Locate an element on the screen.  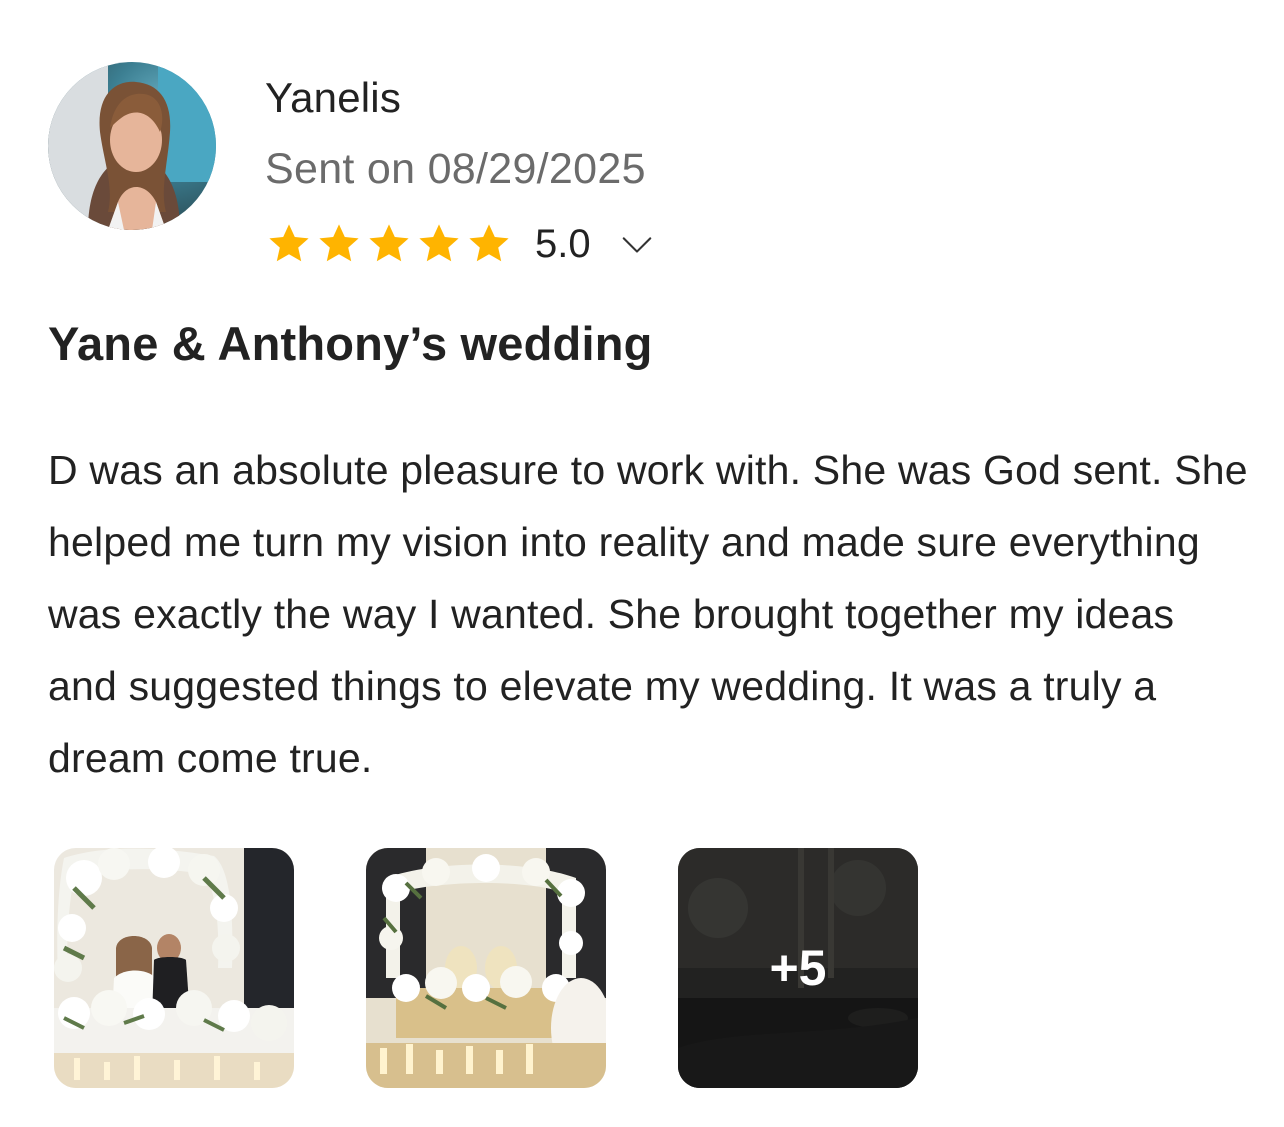
review-photos: +5 is located at coordinates (486, 968).